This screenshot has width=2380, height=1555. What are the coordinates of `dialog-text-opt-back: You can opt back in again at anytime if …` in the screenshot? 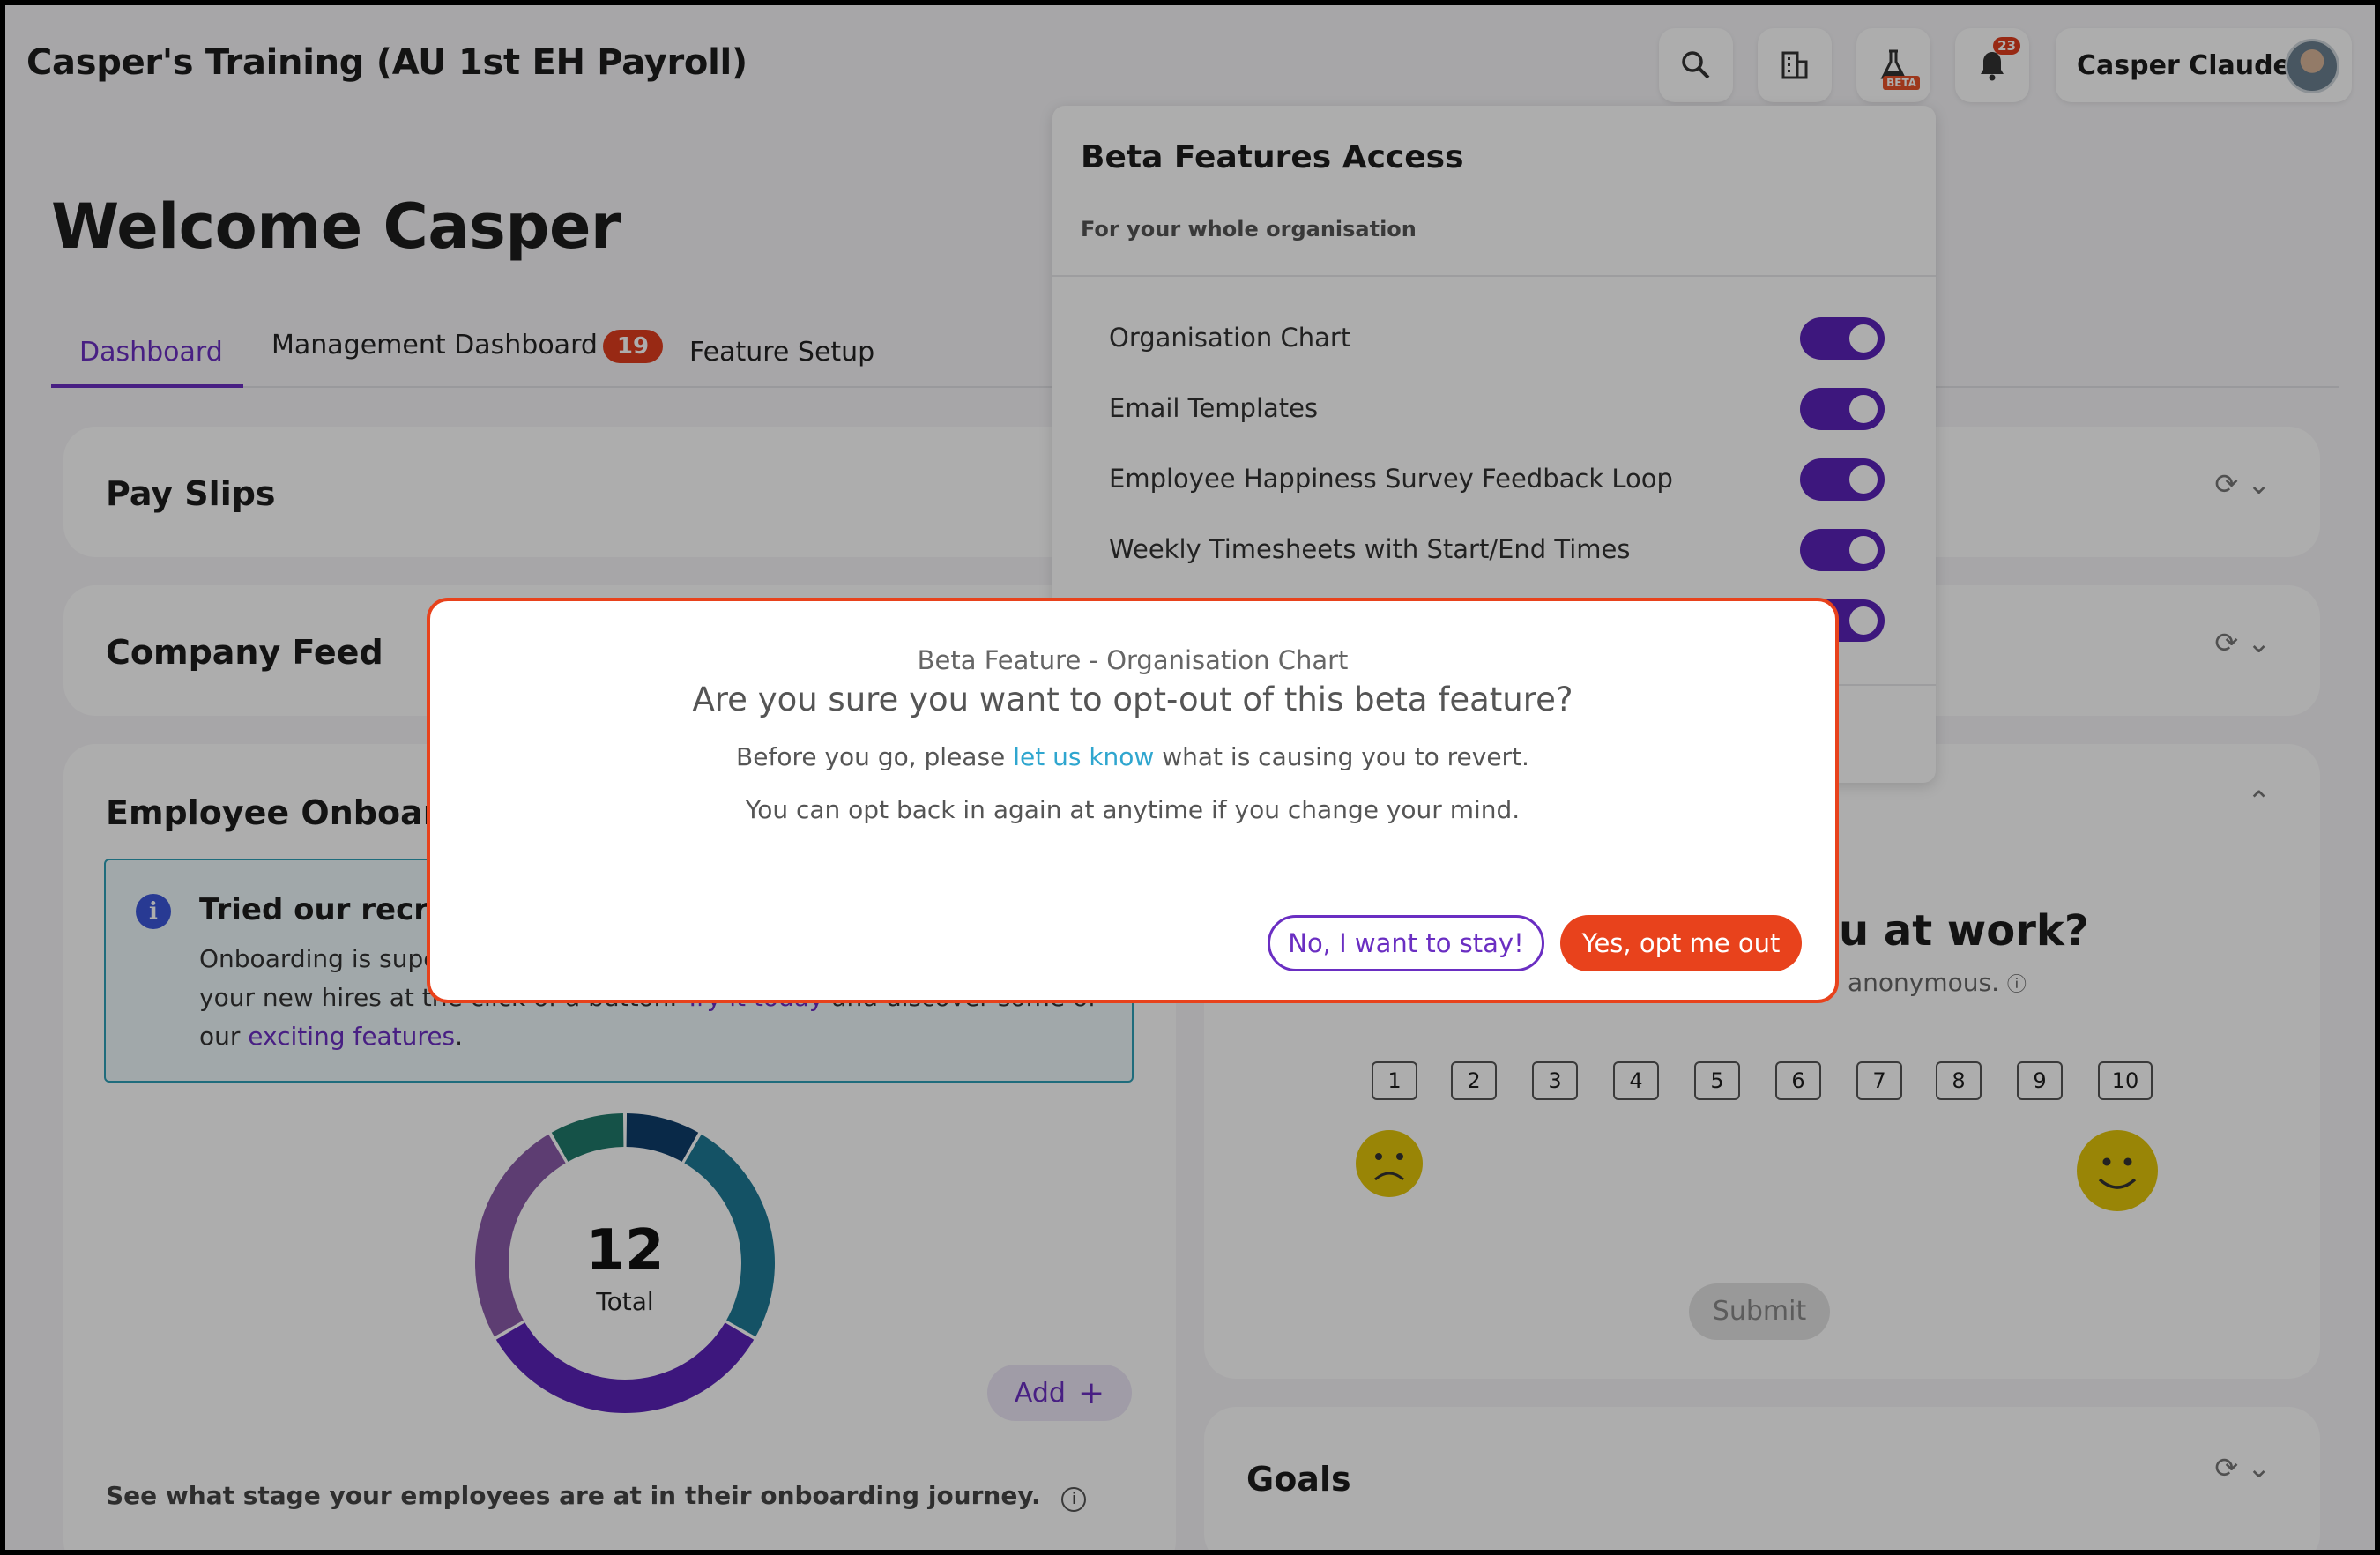 It's located at (1133, 809).